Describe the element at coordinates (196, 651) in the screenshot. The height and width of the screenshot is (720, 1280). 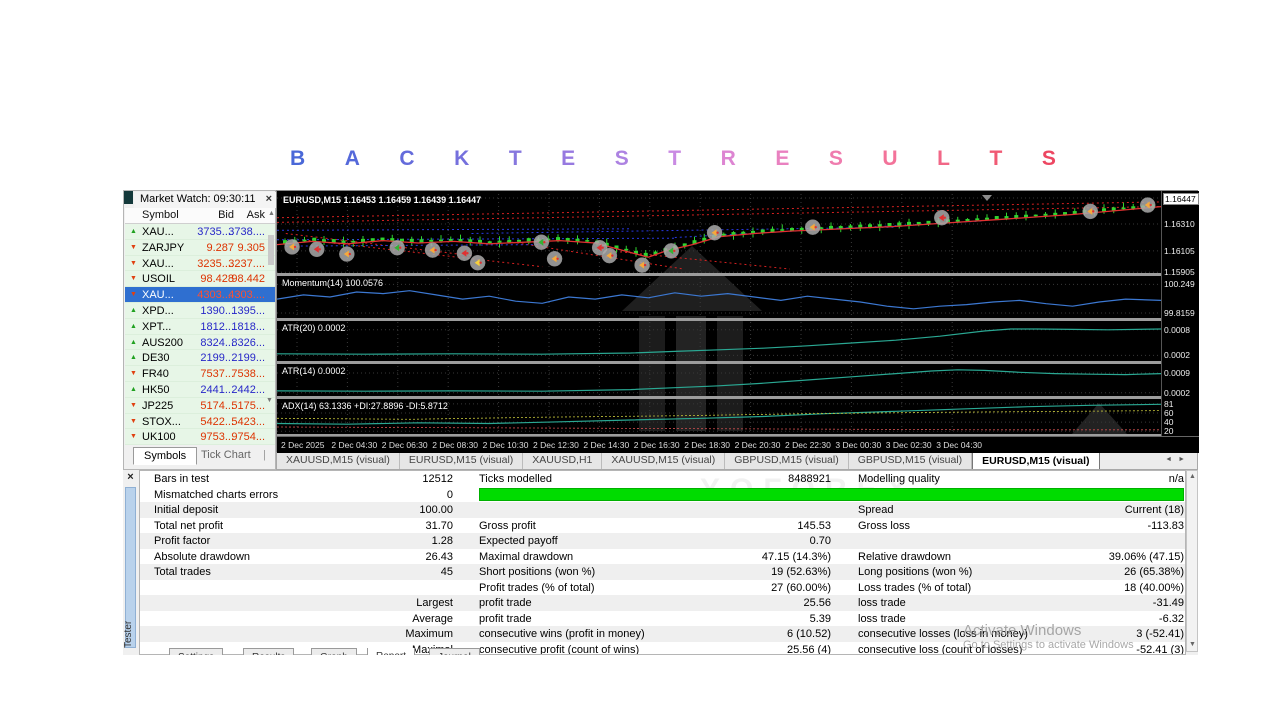
I see `tester-tab: Settings` at that location.